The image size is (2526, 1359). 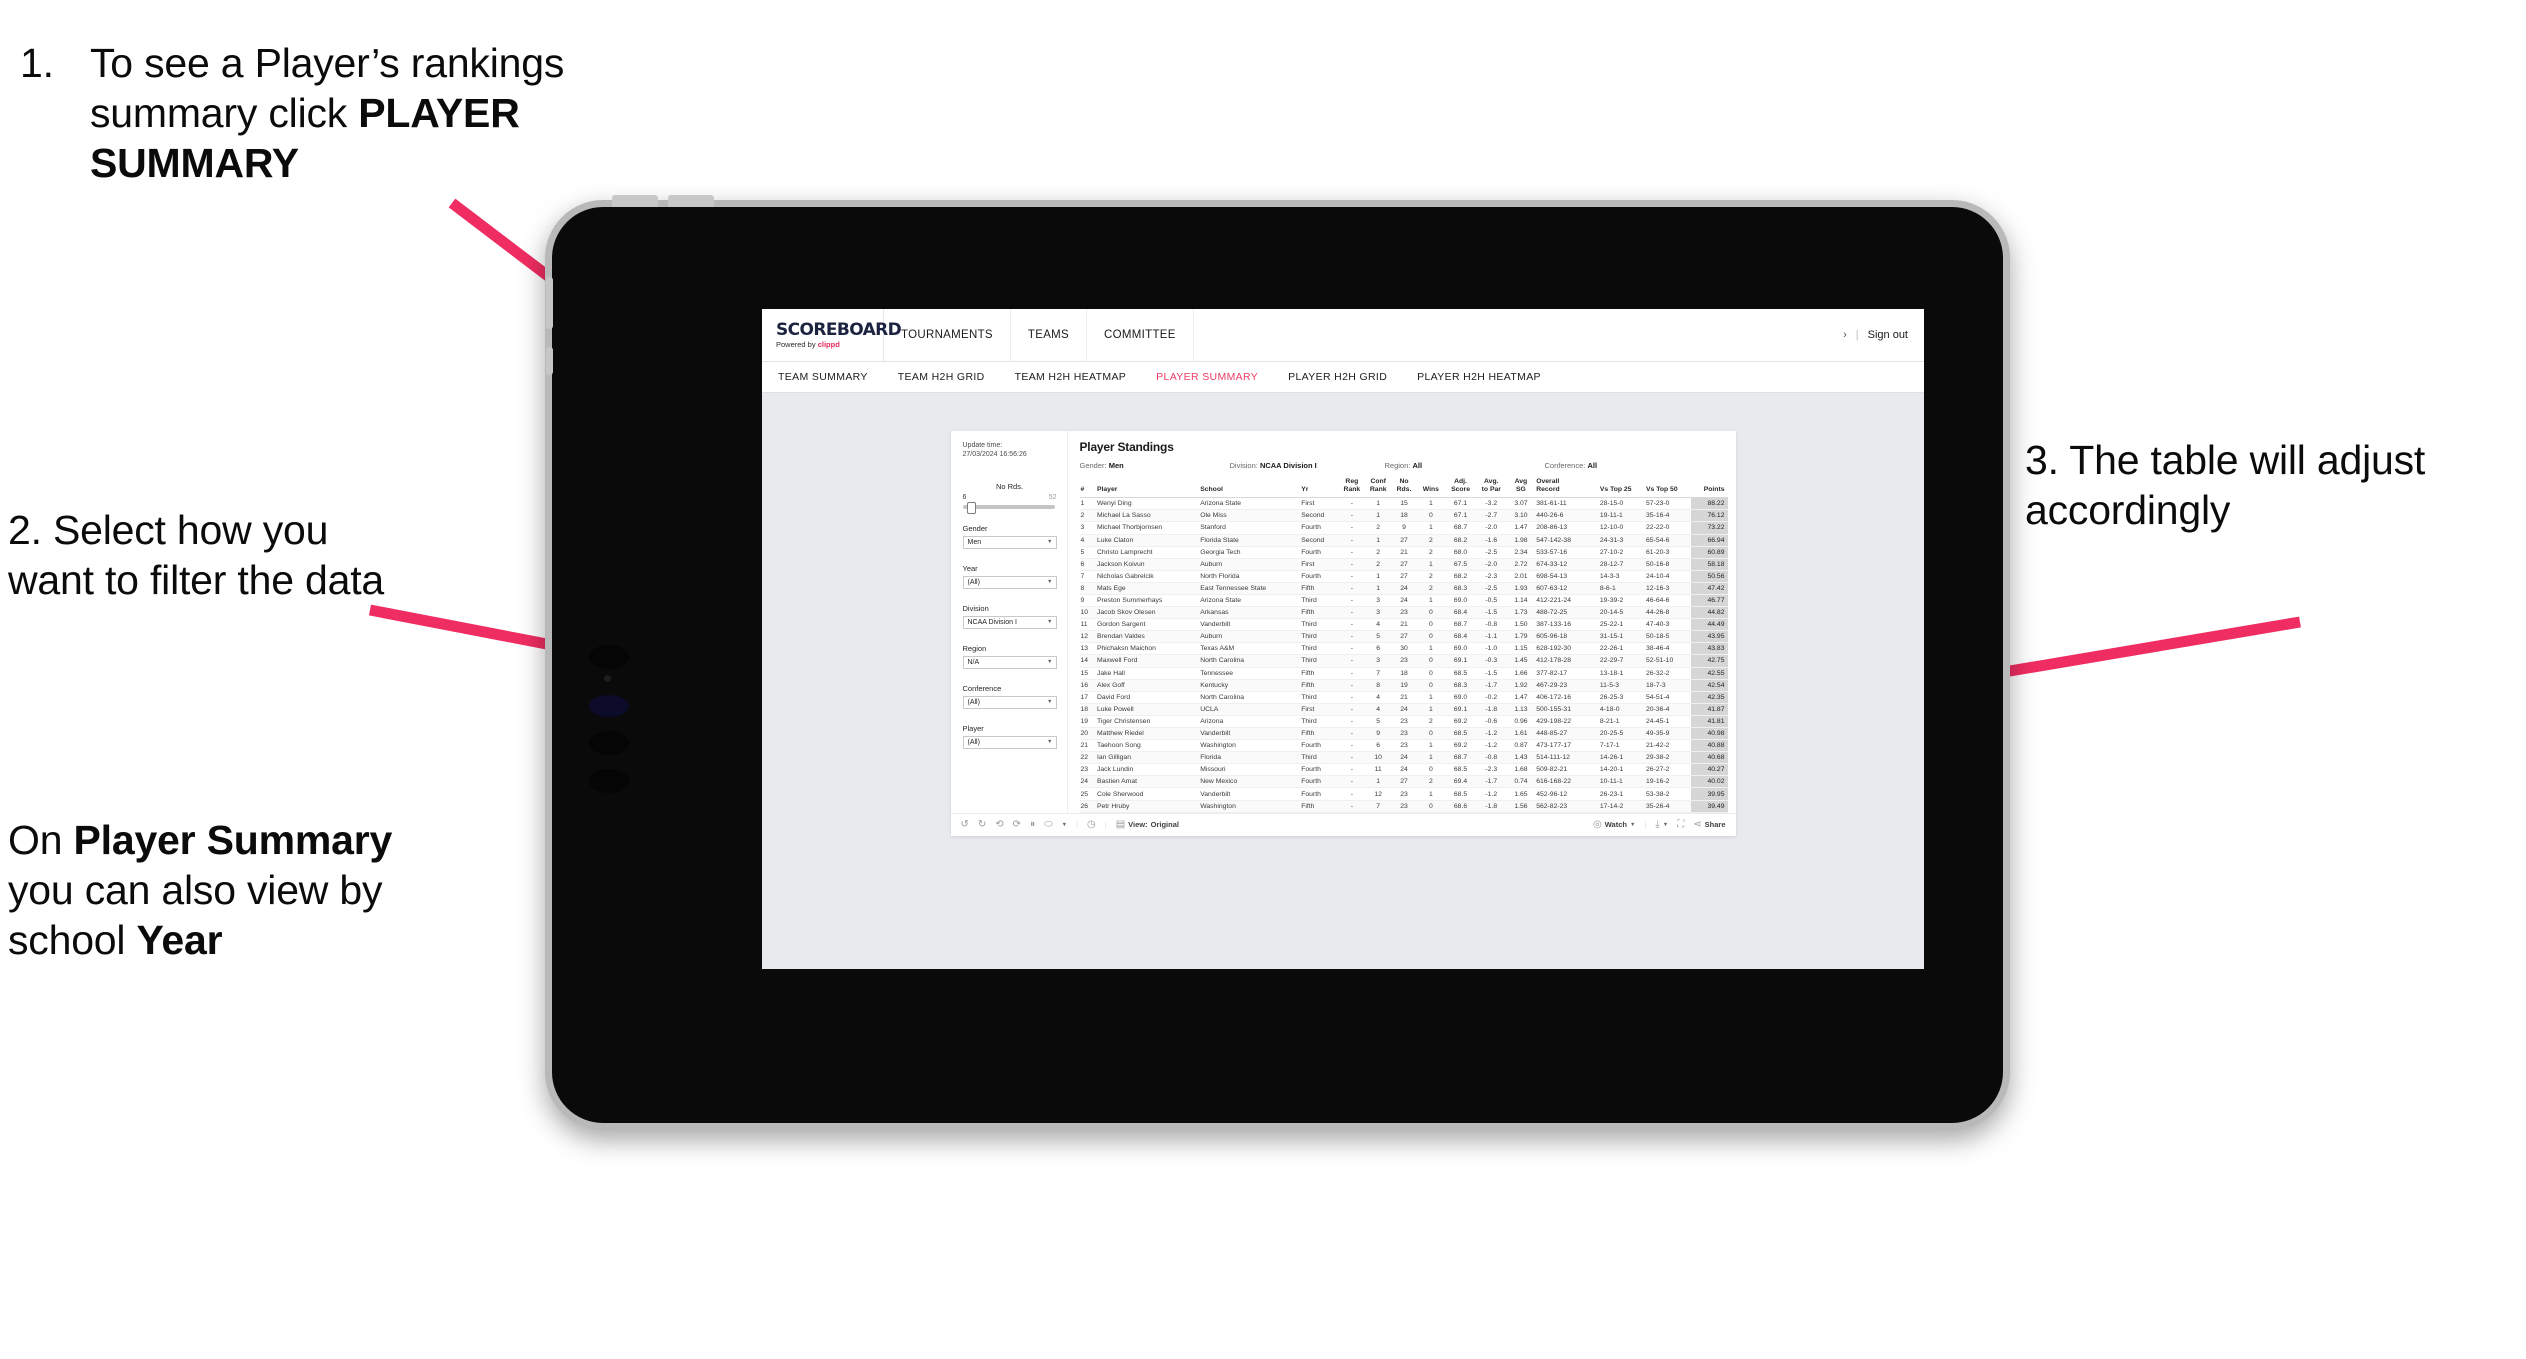 I want to click on col-header-school: School, so click(x=1250, y=488).